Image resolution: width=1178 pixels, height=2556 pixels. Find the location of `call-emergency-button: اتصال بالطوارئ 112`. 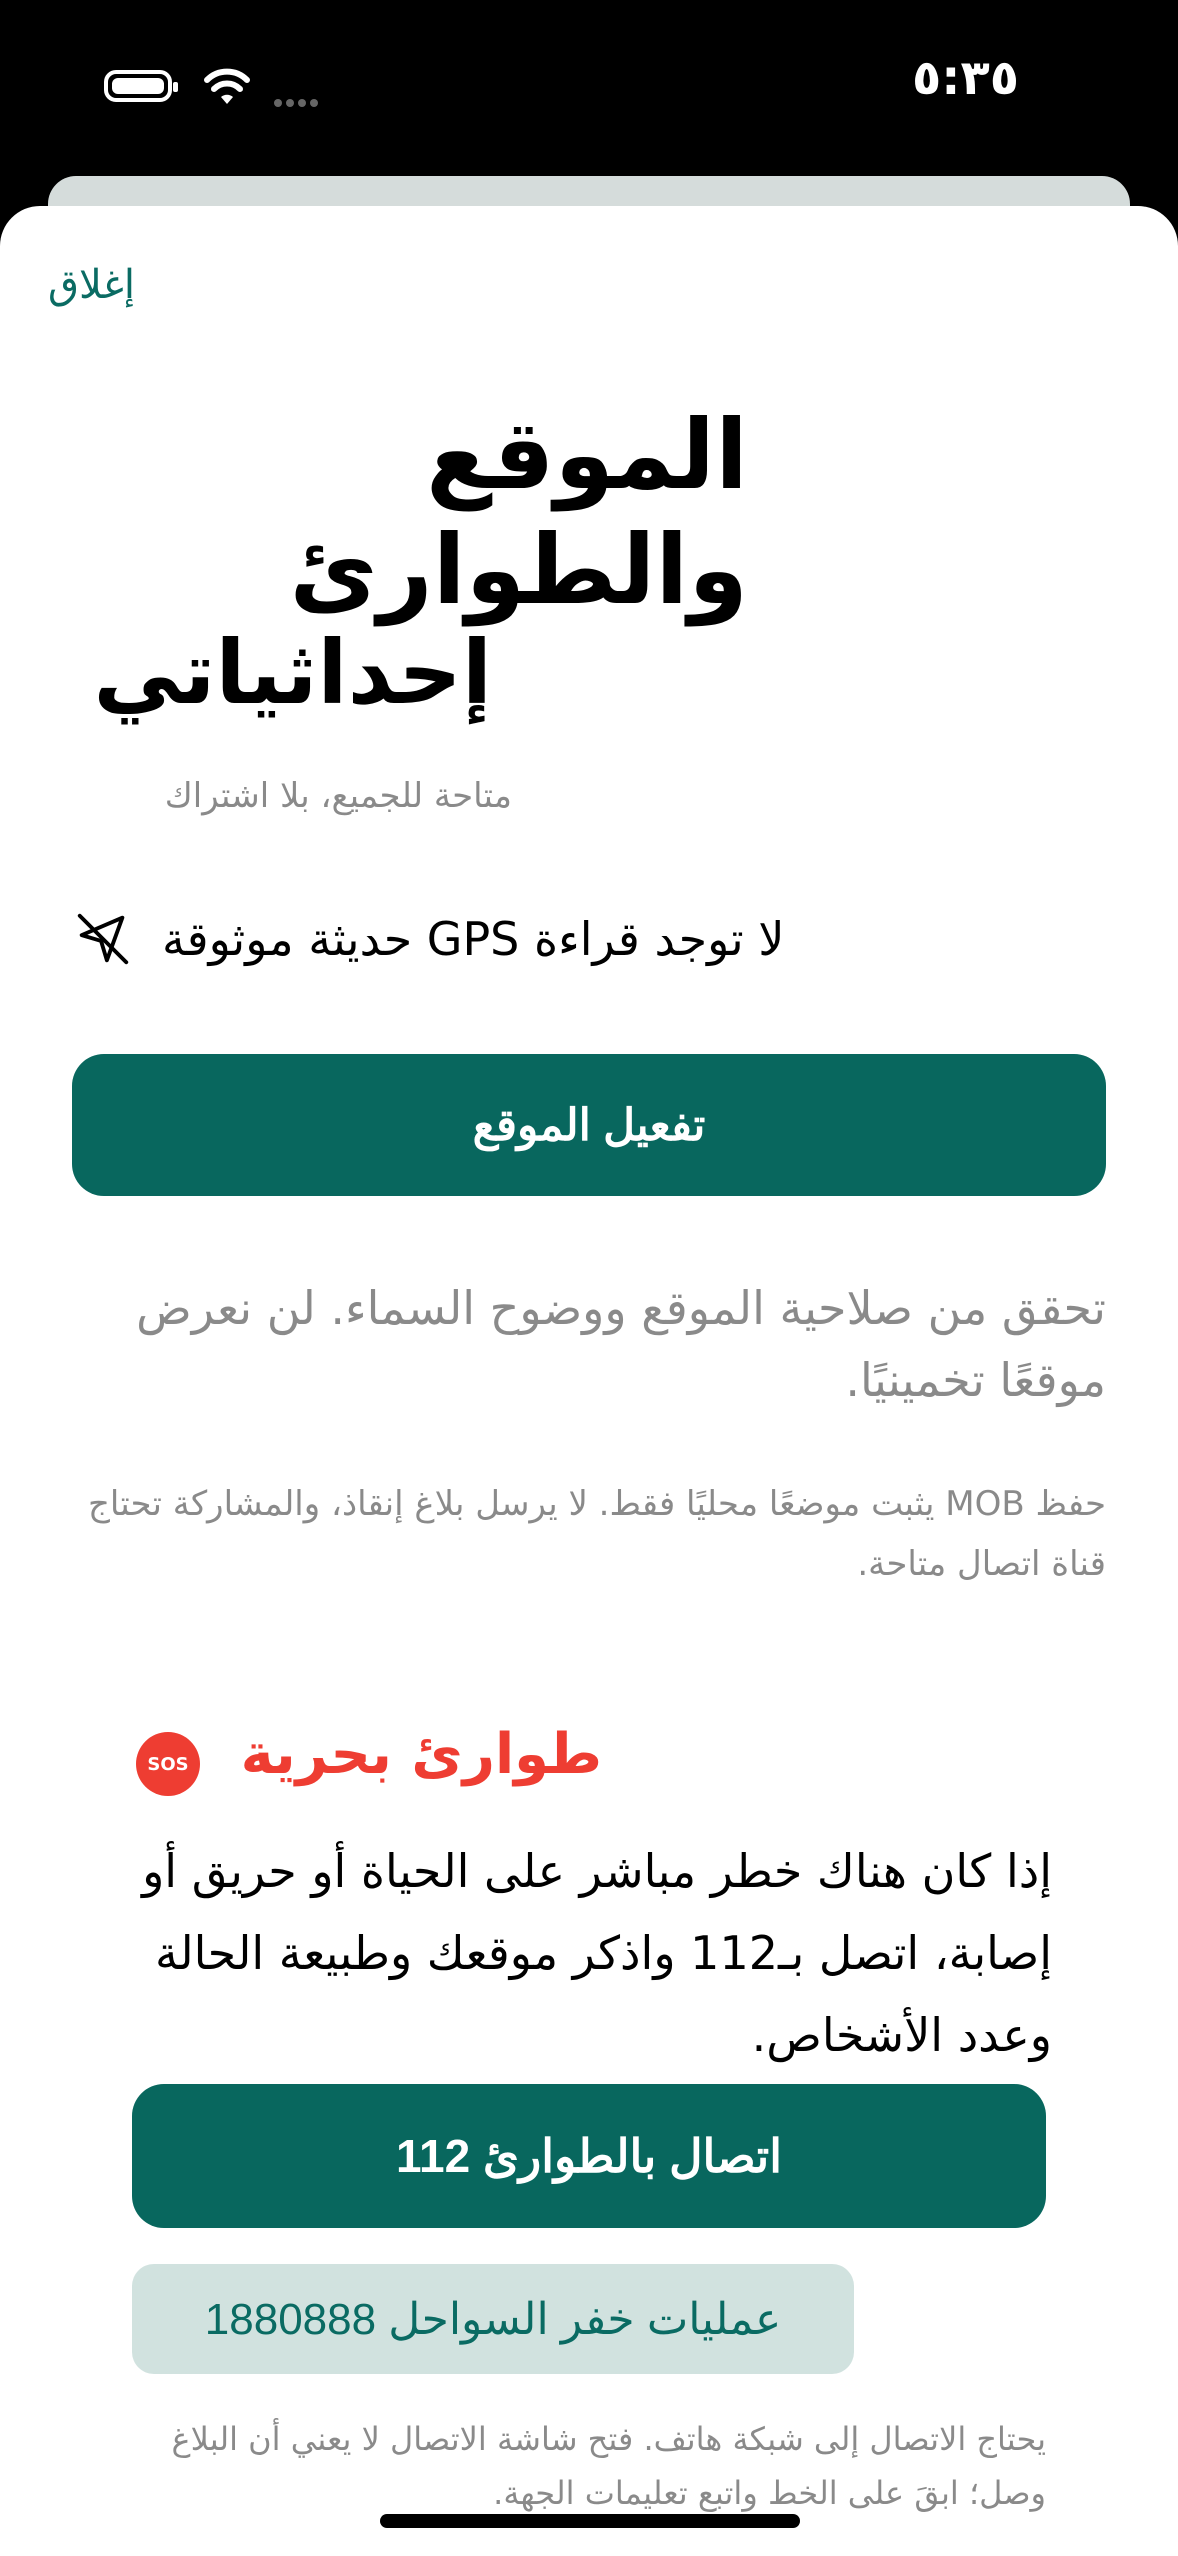

call-emergency-button: اتصال بالطوارئ 112 is located at coordinates (589, 2156).